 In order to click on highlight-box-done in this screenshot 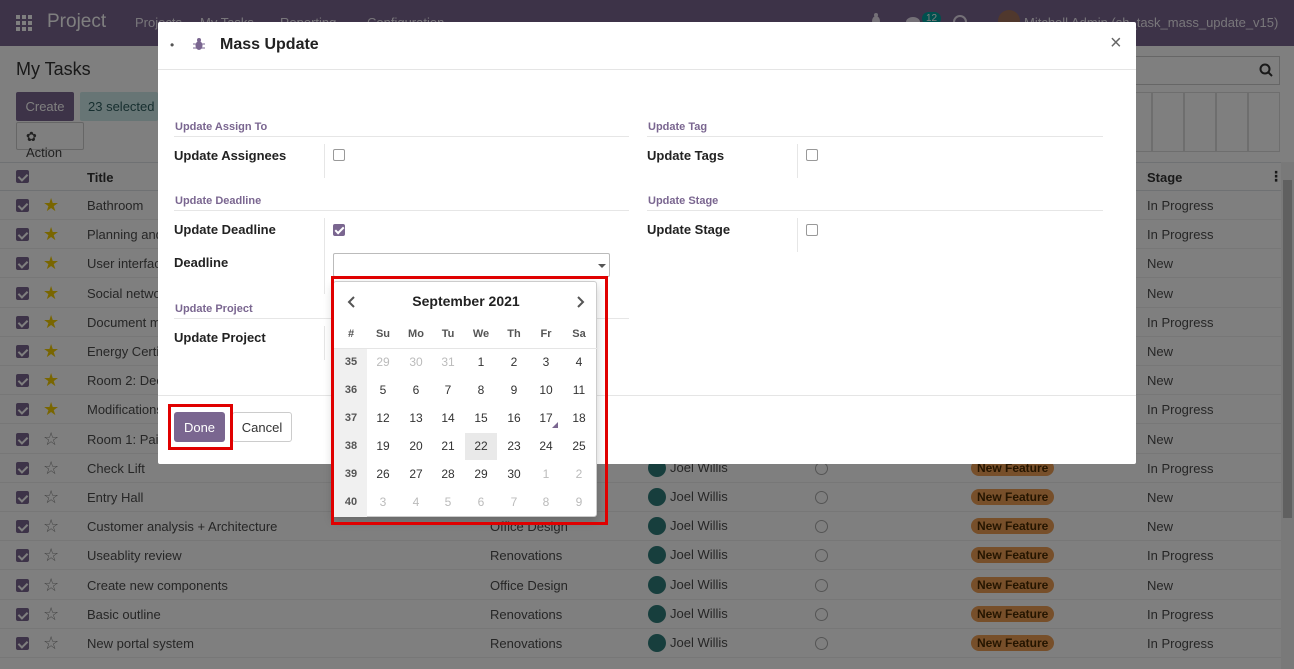, I will do `click(200, 427)`.